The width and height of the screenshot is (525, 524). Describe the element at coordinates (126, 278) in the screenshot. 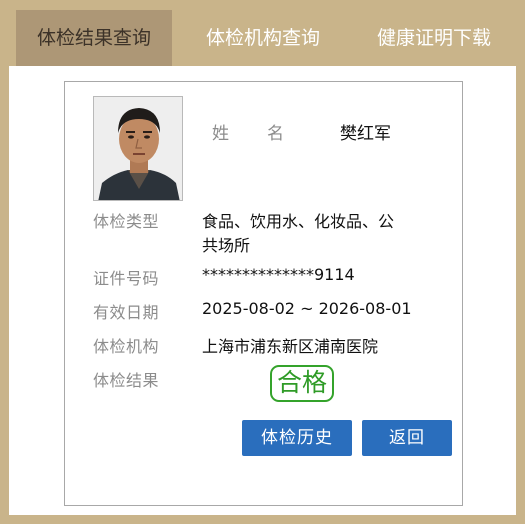

I see `id-number-label: 证件号码` at that location.